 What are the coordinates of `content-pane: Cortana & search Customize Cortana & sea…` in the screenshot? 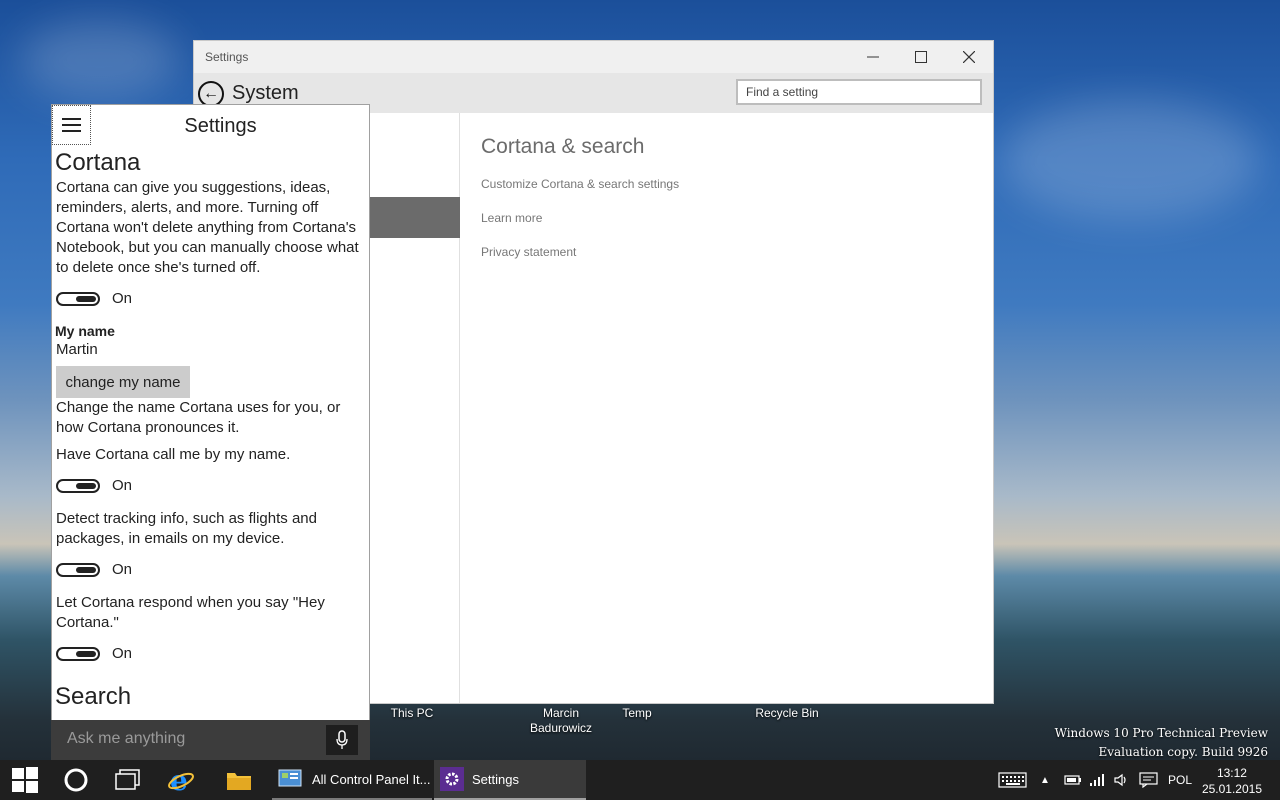 It's located at (580, 186).